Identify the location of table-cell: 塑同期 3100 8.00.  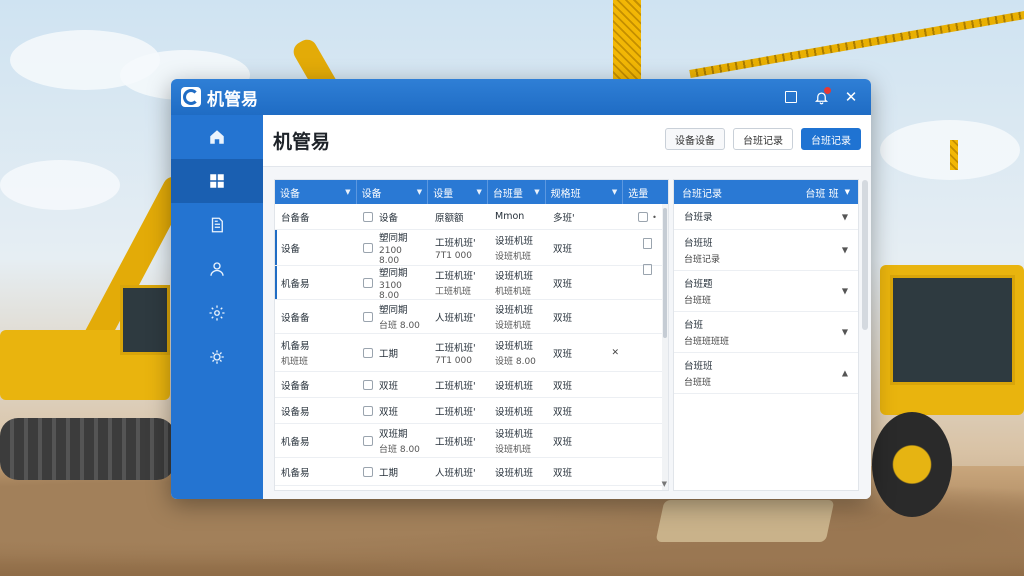
(393, 283).